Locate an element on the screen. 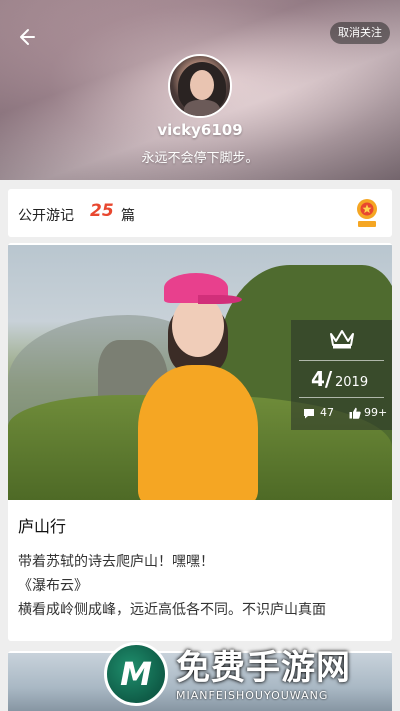 Image resolution: width=400 pixels, height=711 pixels. watermark-text: 免费手游网 is located at coordinates (263, 668).